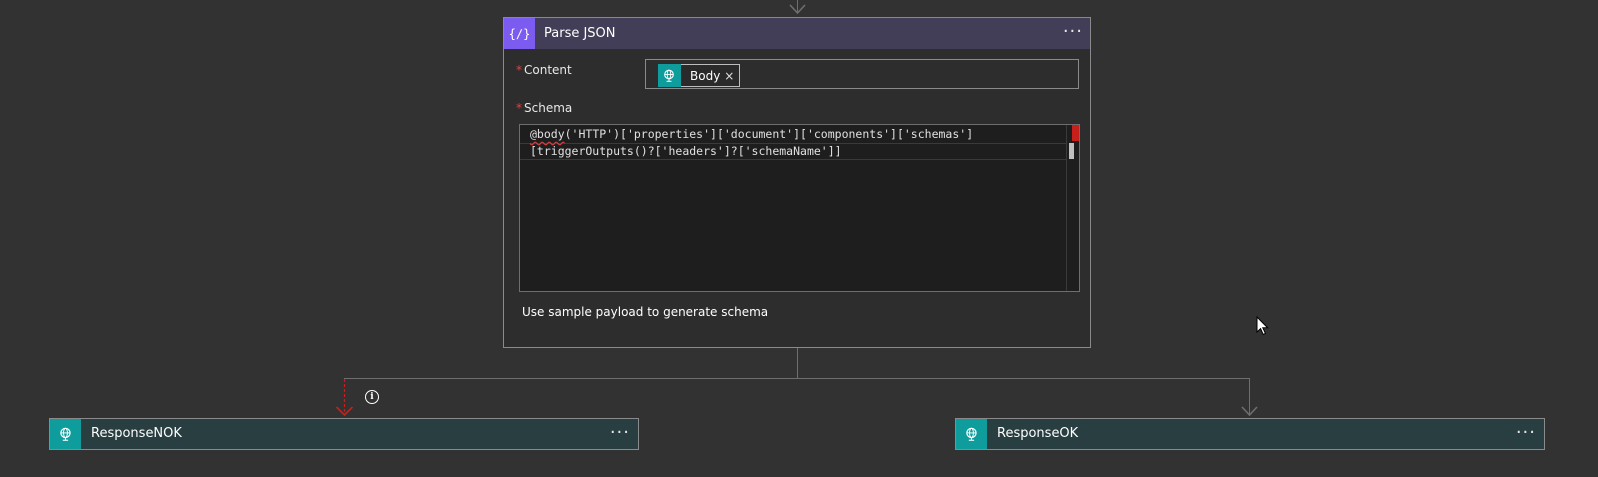 The image size is (1598, 477). What do you see at coordinates (548, 70) in the screenshot?
I see `content-label-text: Content` at bounding box center [548, 70].